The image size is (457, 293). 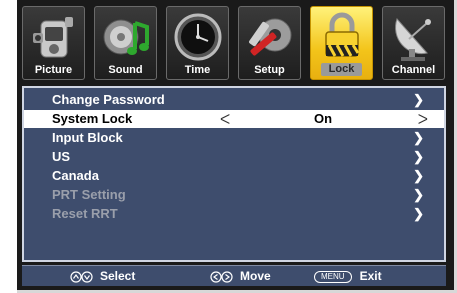 What do you see at coordinates (118, 276) in the screenshot?
I see `select-label: Select` at bounding box center [118, 276].